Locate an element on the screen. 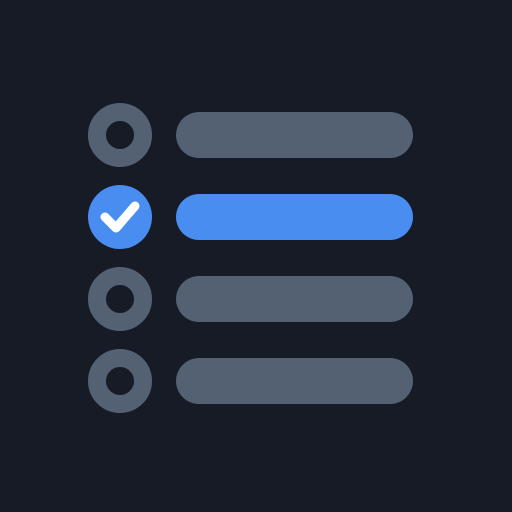  check-icon is located at coordinates (120, 217).